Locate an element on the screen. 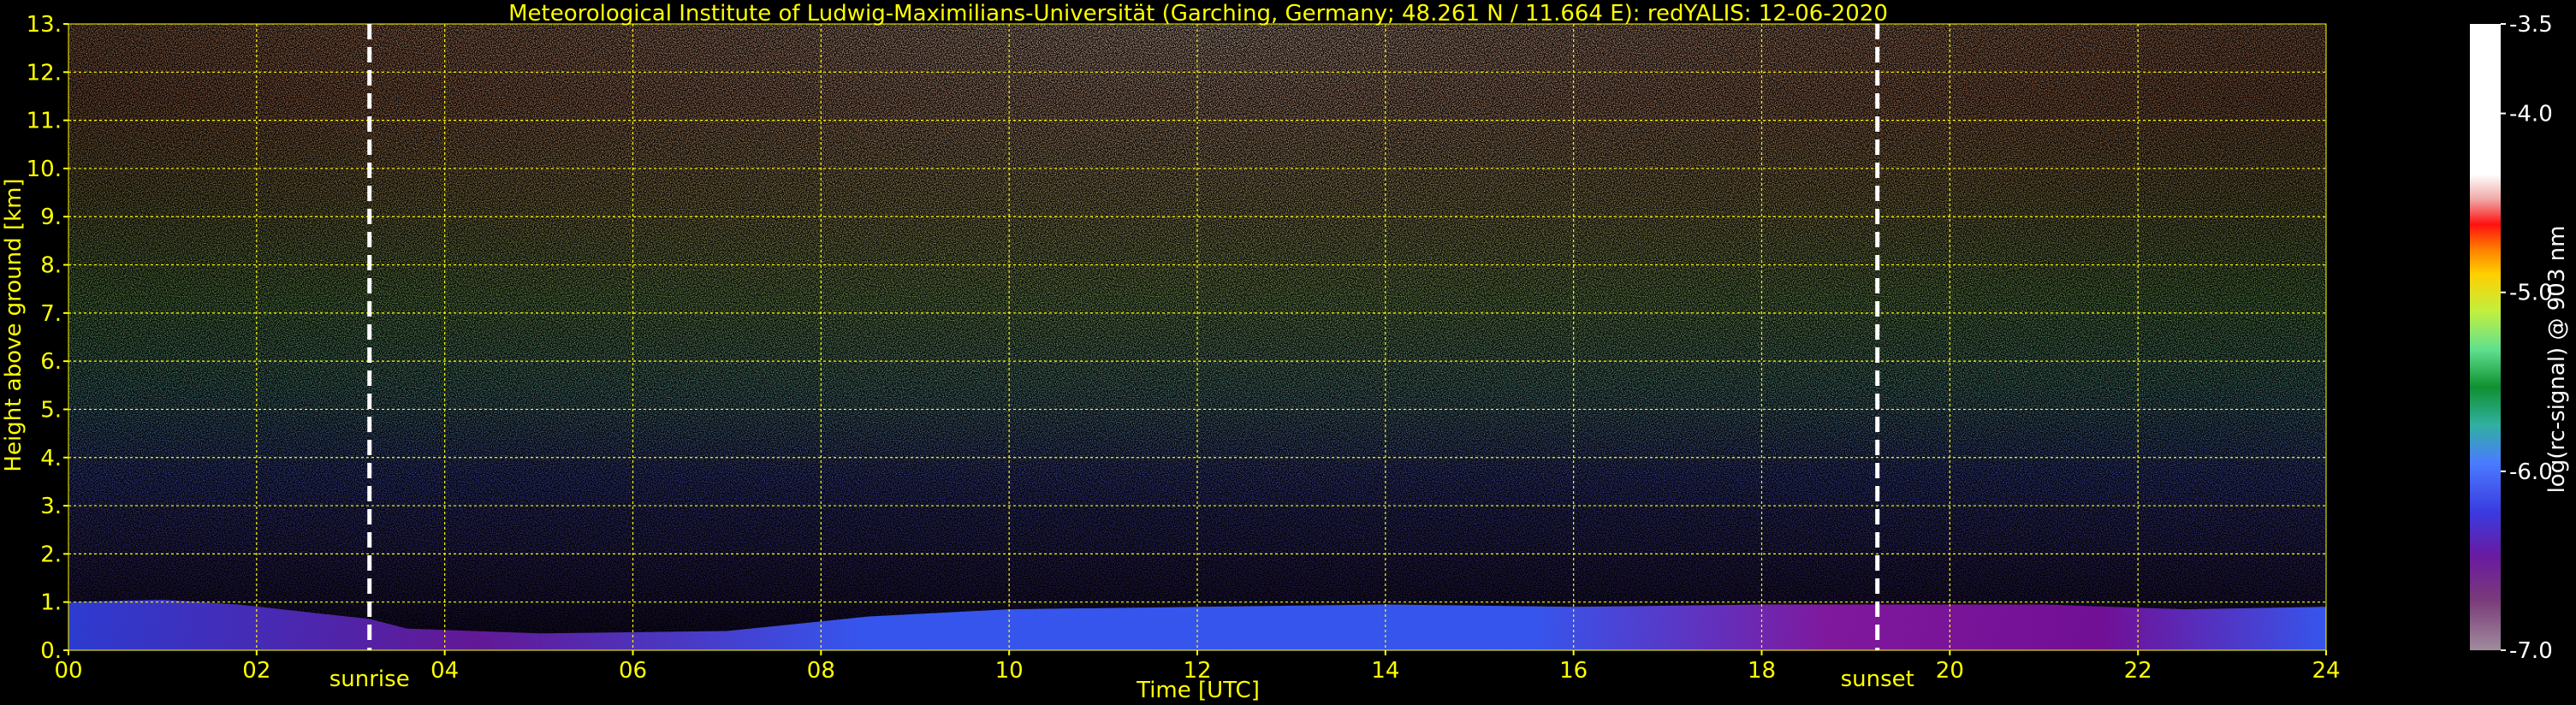  y-tick-label: 4. is located at coordinates (51, 458).